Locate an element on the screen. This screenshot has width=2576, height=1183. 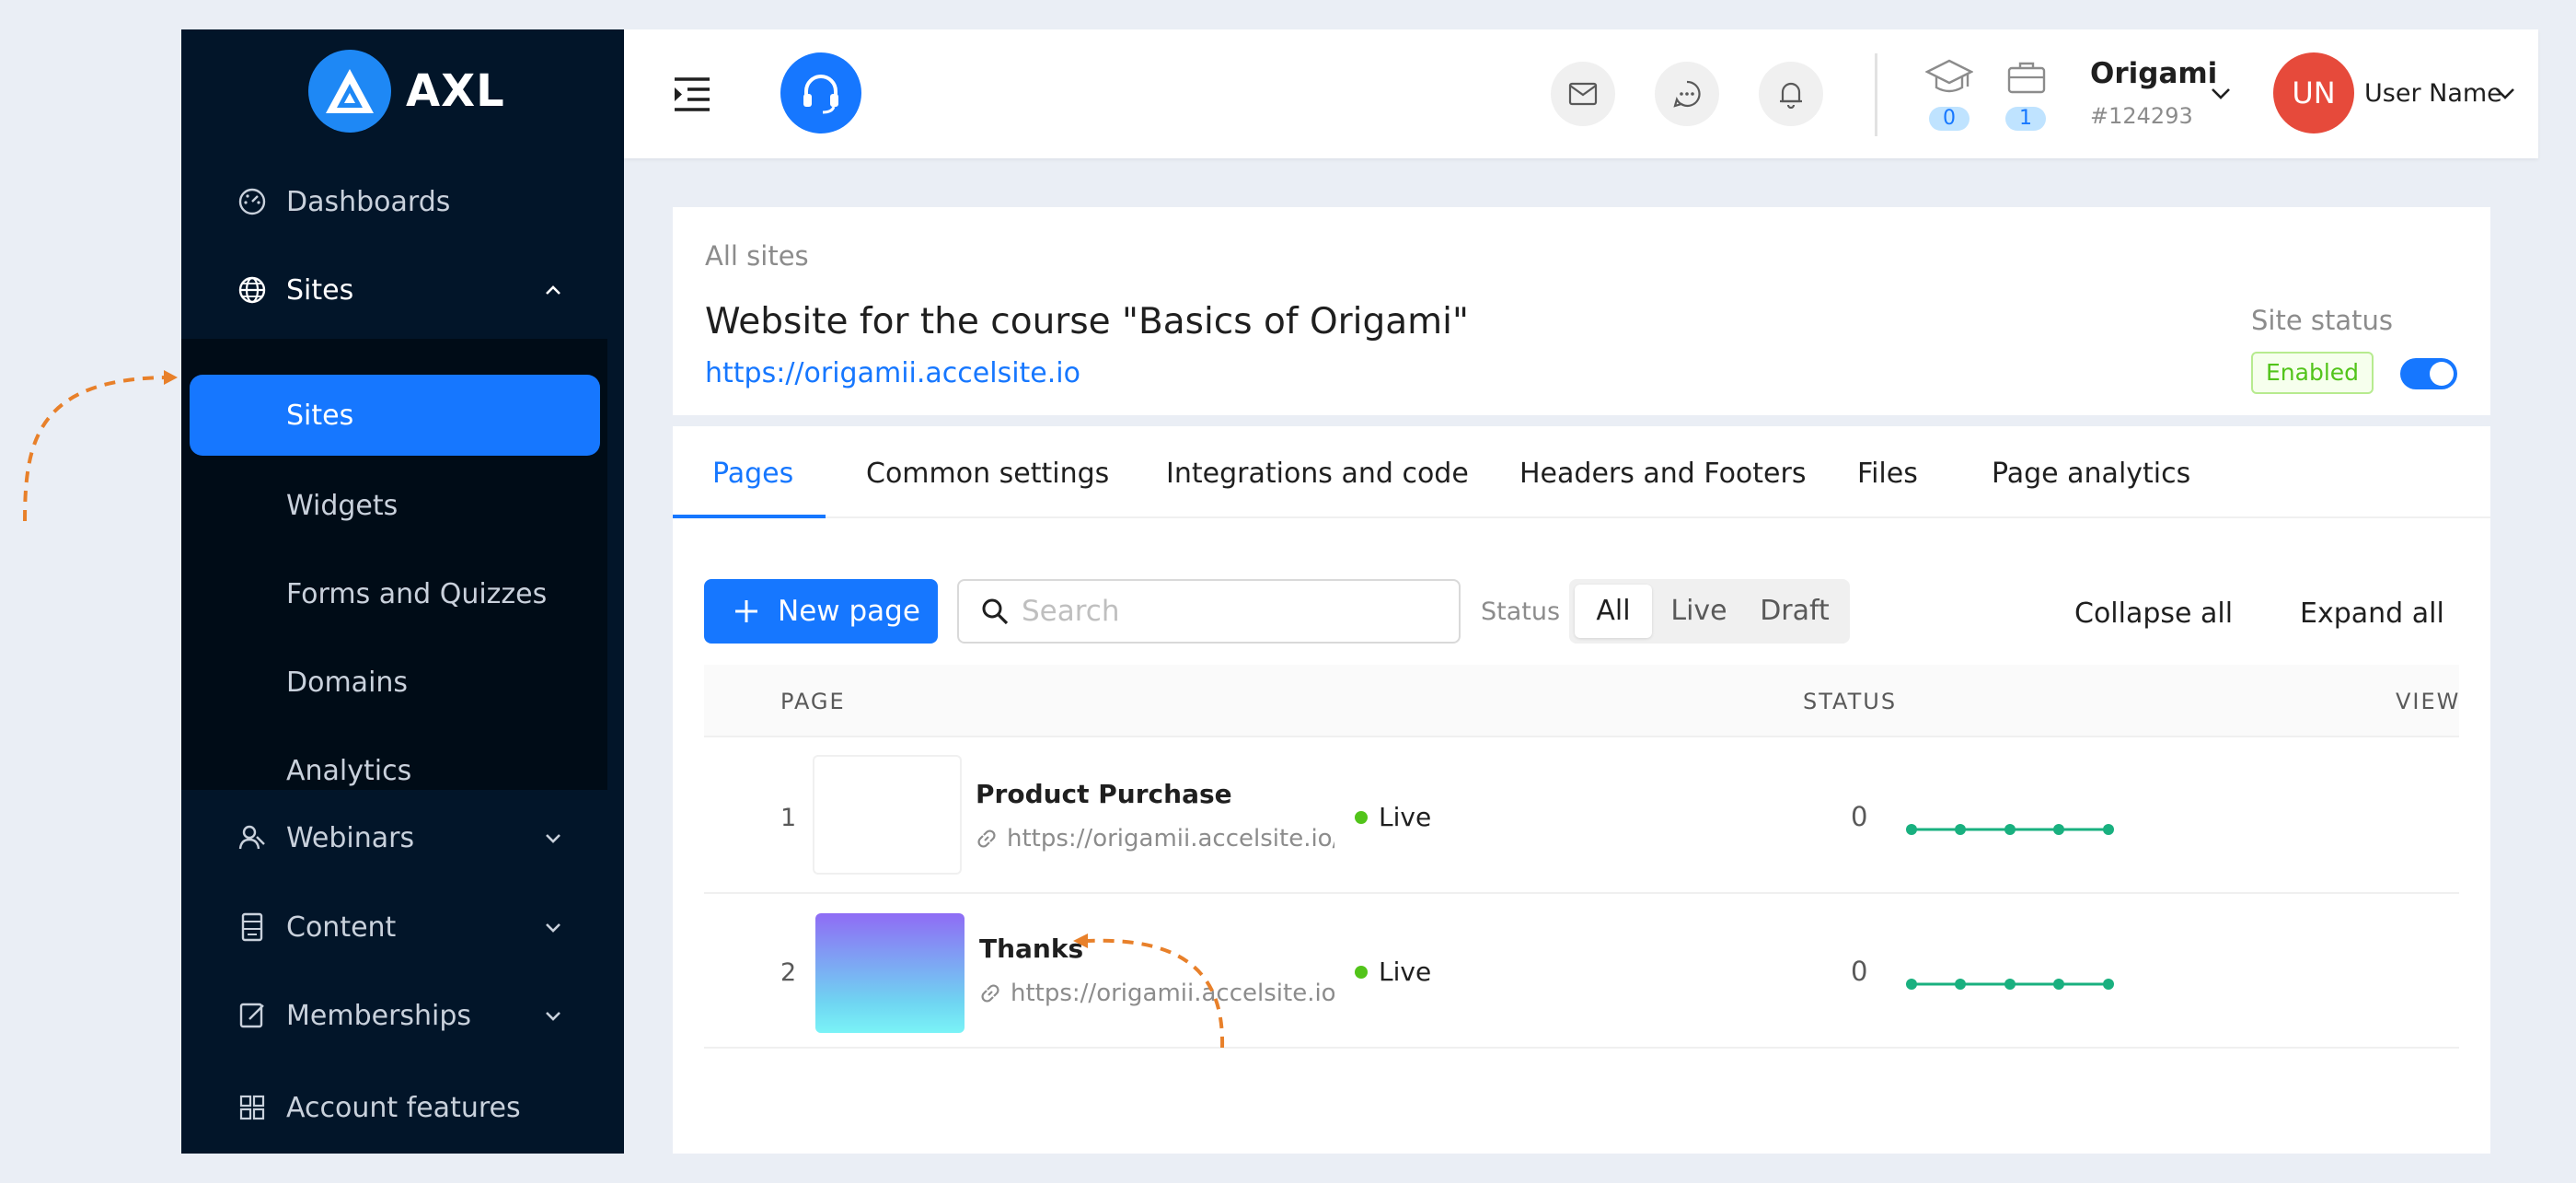
courses-count-badge: 0 is located at coordinates (1949, 119).